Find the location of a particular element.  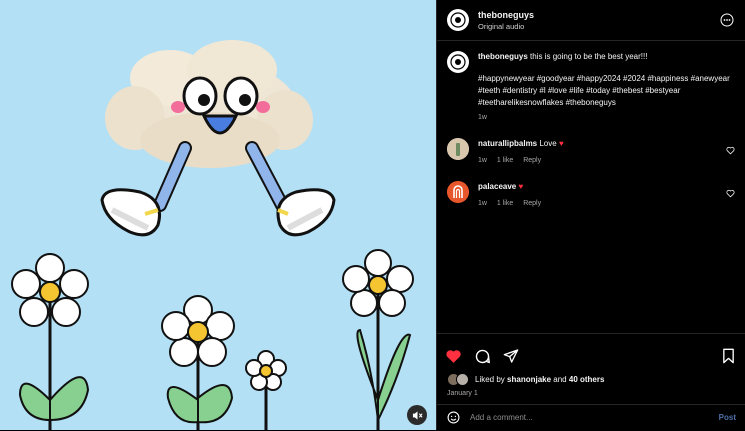

likes-summary: Liked by shanonjake and 40 others is located at coordinates (591, 377).